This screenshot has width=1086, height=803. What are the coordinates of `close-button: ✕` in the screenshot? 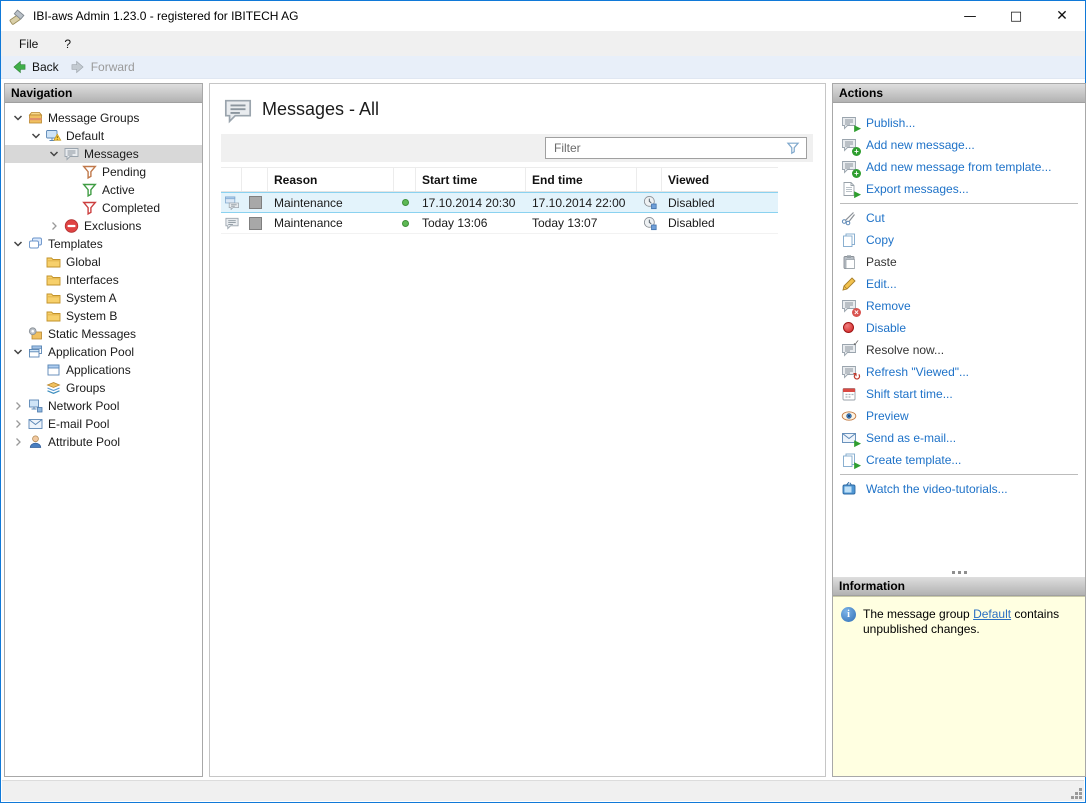 It's located at (1062, 16).